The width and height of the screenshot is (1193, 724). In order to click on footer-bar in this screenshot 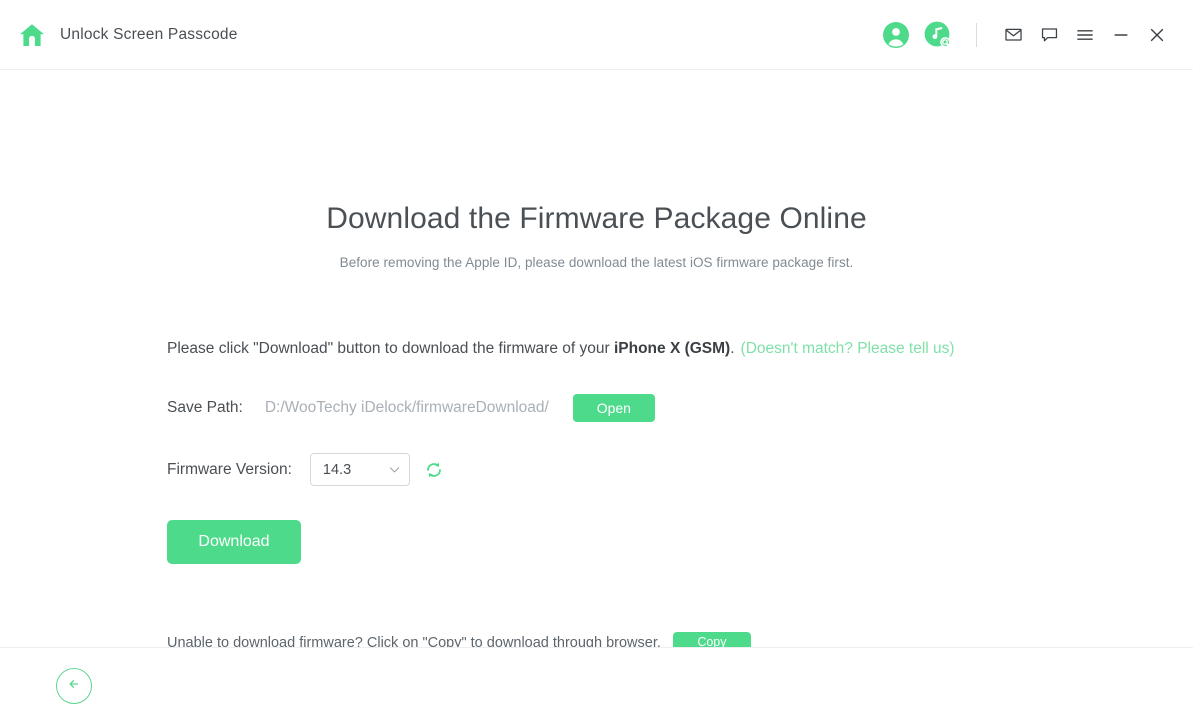, I will do `click(596, 685)`.